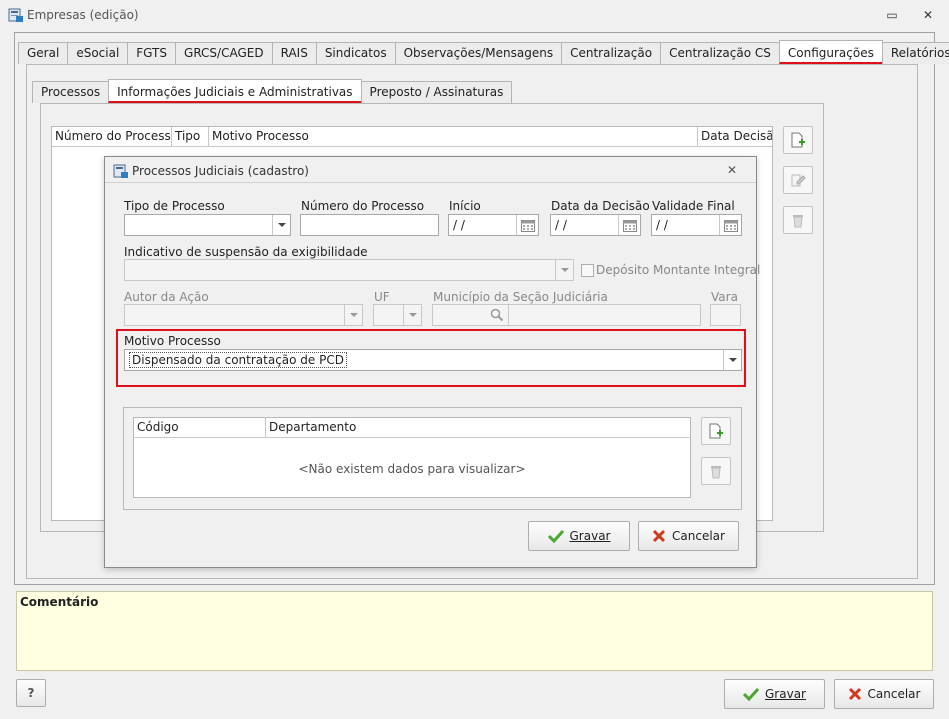  What do you see at coordinates (520, 297) in the screenshot?
I see `municipio-label: Município da Seção Judiciária` at bounding box center [520, 297].